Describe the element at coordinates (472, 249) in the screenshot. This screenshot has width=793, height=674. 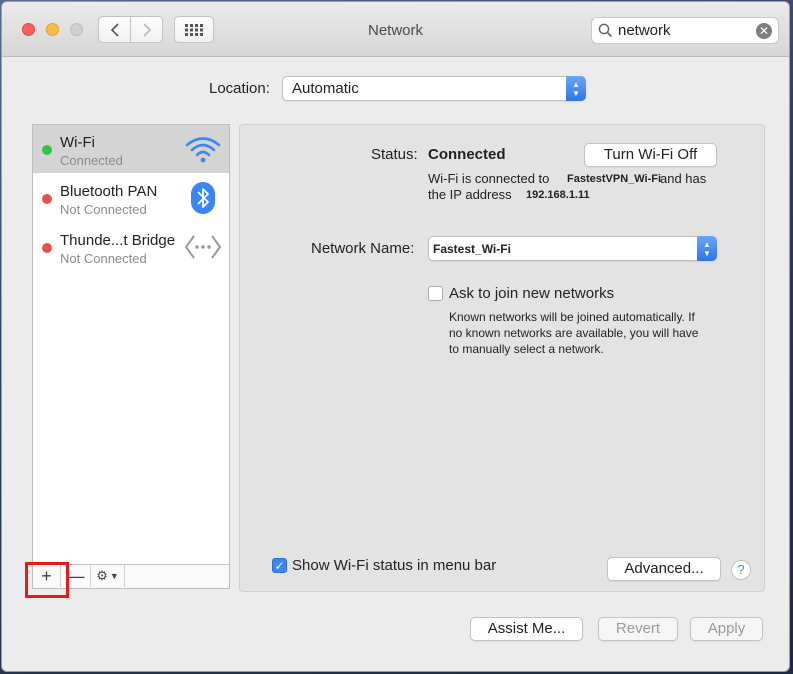
I see `network-name-value: Fastest_Wi-Fi` at that location.